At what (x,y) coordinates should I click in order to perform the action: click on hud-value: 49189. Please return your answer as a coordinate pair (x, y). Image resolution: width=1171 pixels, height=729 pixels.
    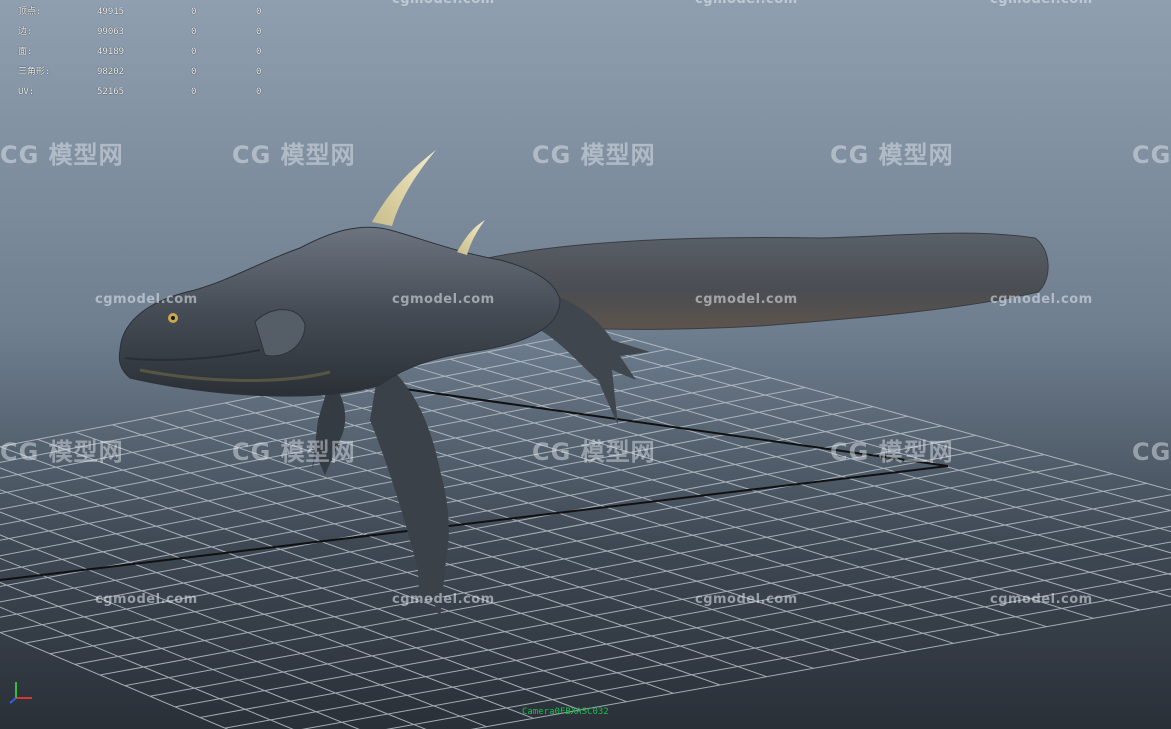
    Looking at the image, I should click on (111, 52).